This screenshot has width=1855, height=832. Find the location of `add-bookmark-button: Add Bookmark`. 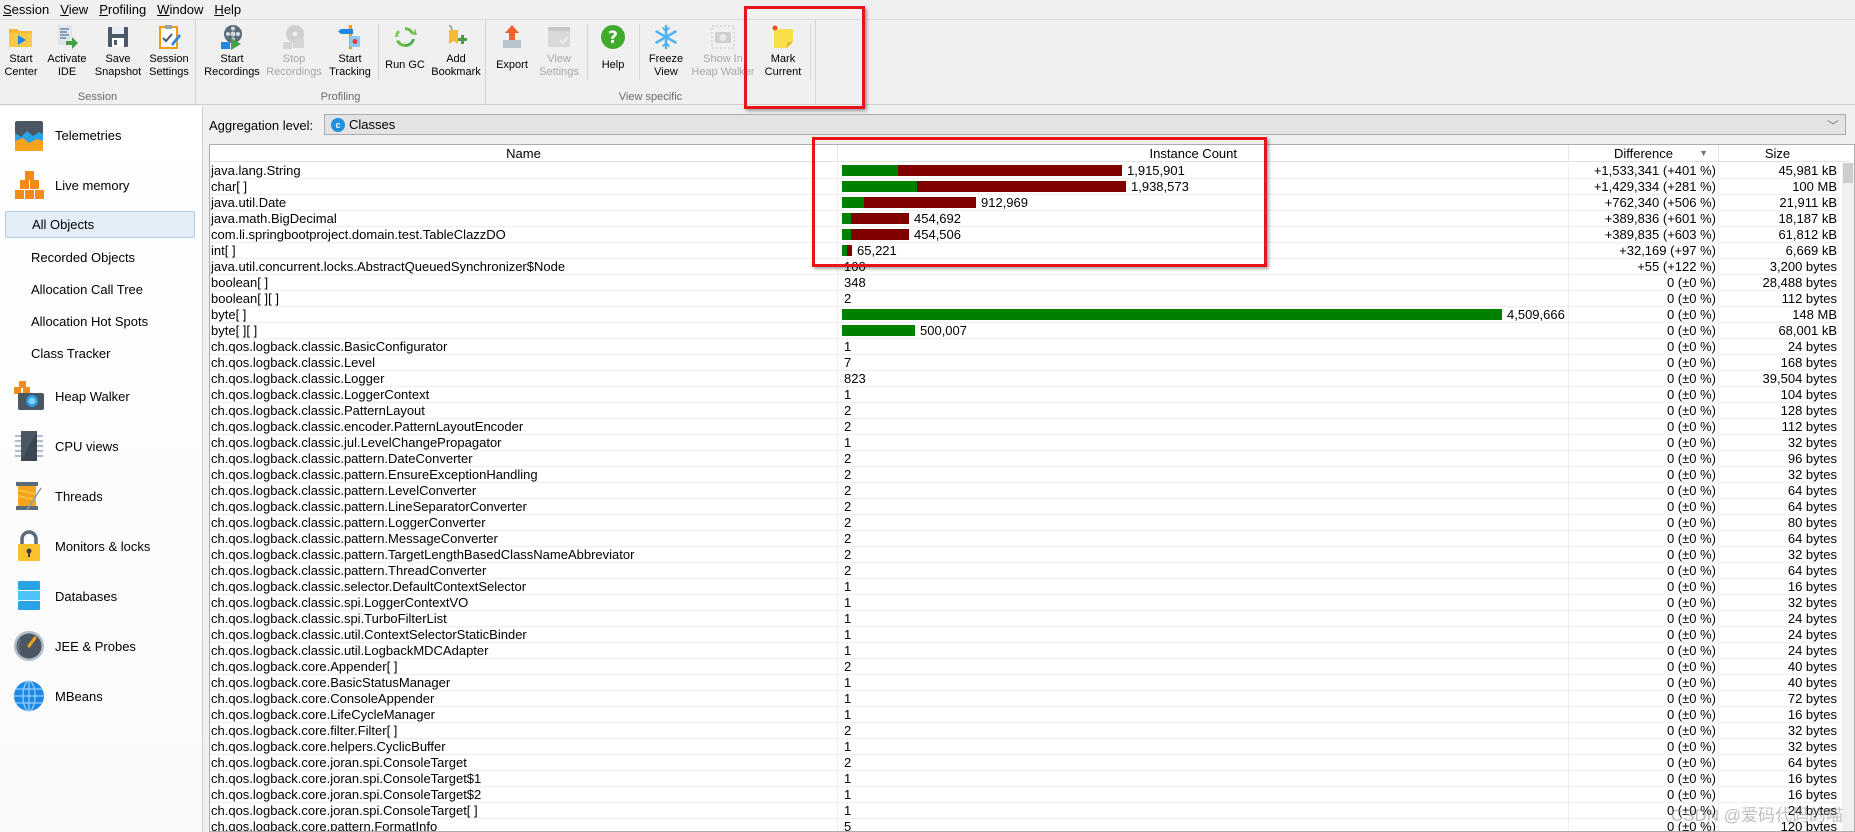

add-bookmark-button: Add Bookmark is located at coordinates (456, 53).